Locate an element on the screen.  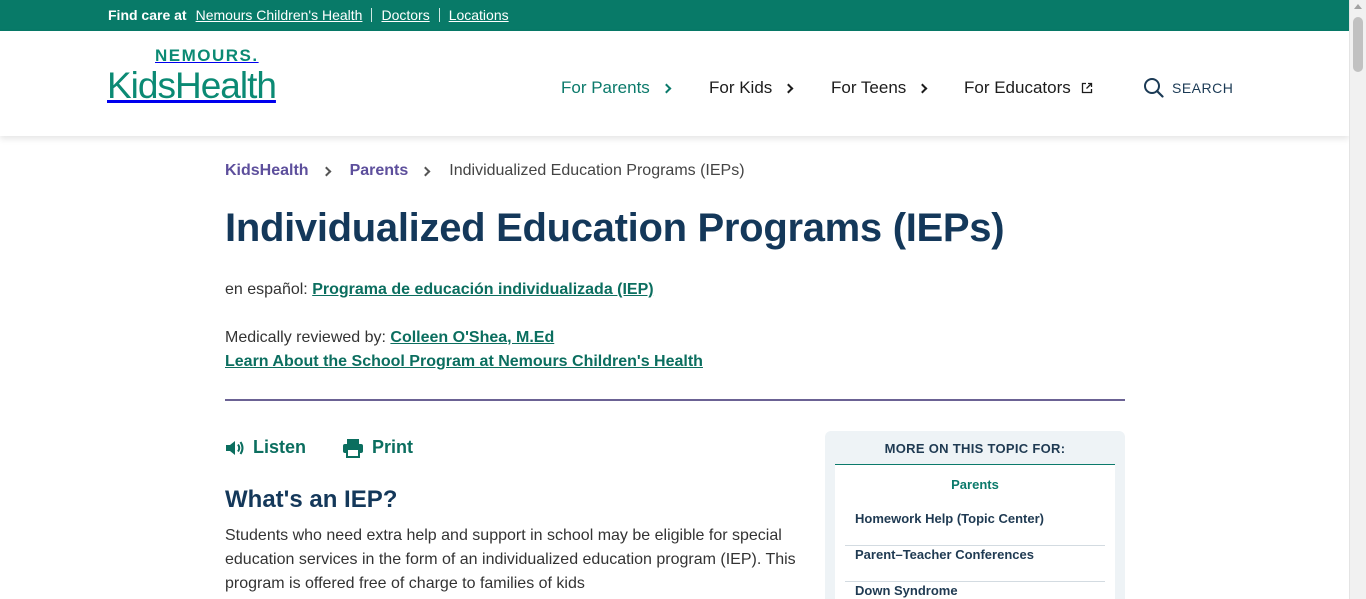
spanish-prefix: en español: is located at coordinates (266, 289).